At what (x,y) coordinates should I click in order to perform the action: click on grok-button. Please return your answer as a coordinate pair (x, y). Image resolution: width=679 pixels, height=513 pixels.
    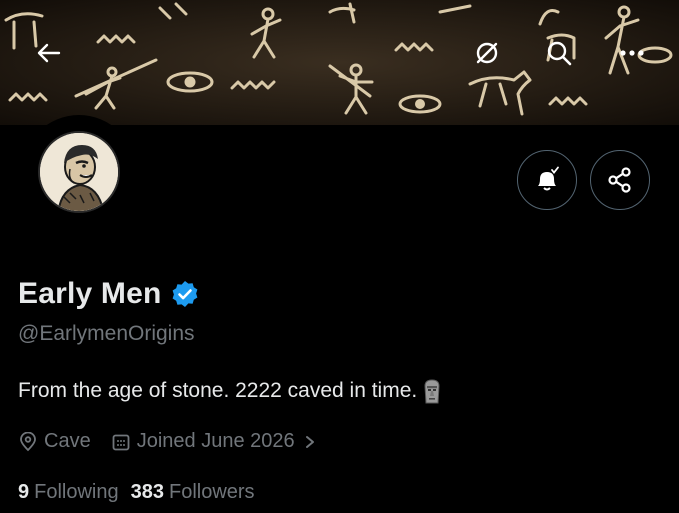
    Looking at the image, I should click on (487, 53).